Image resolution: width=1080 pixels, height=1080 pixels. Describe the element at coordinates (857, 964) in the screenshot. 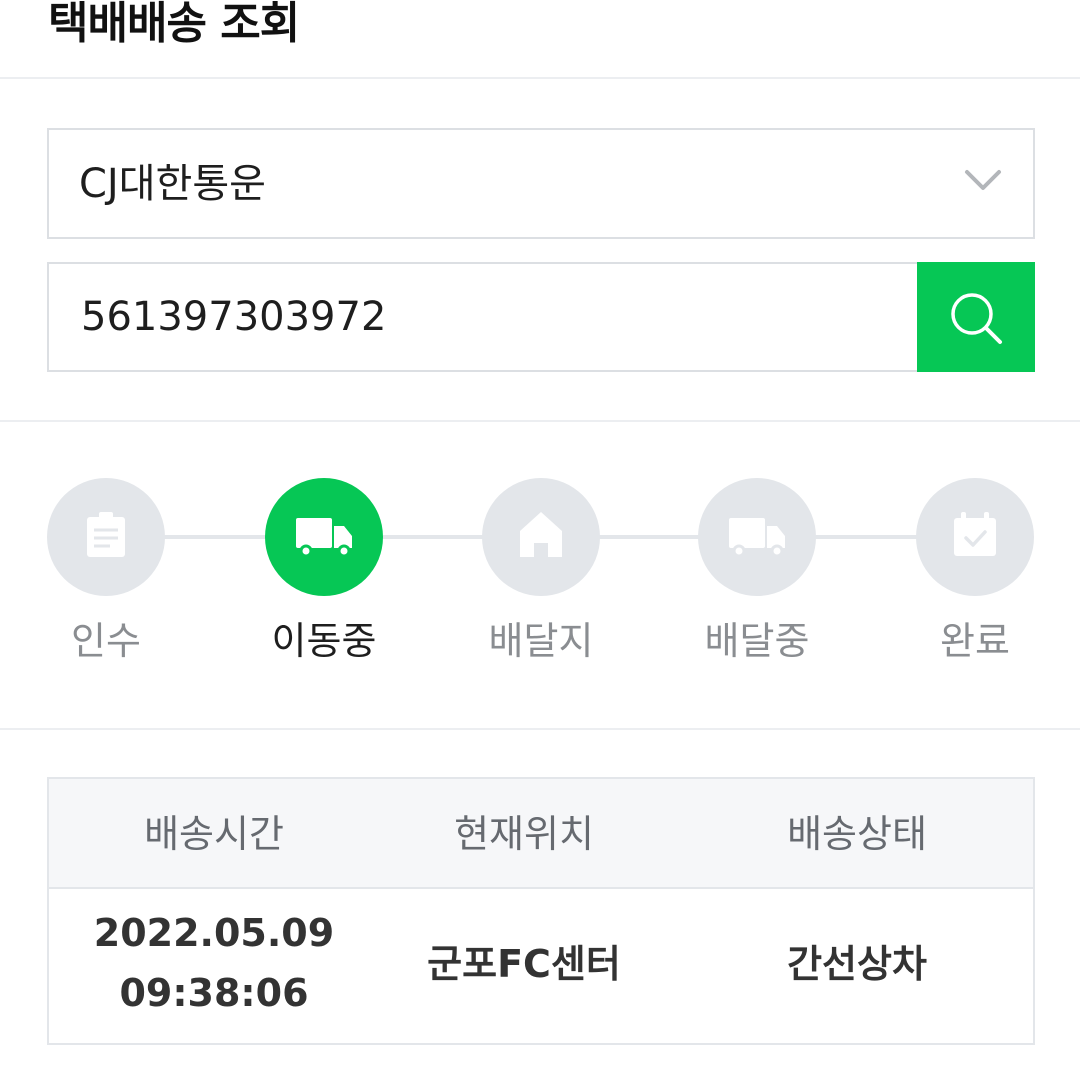

I see `row-status: 간선상차` at that location.